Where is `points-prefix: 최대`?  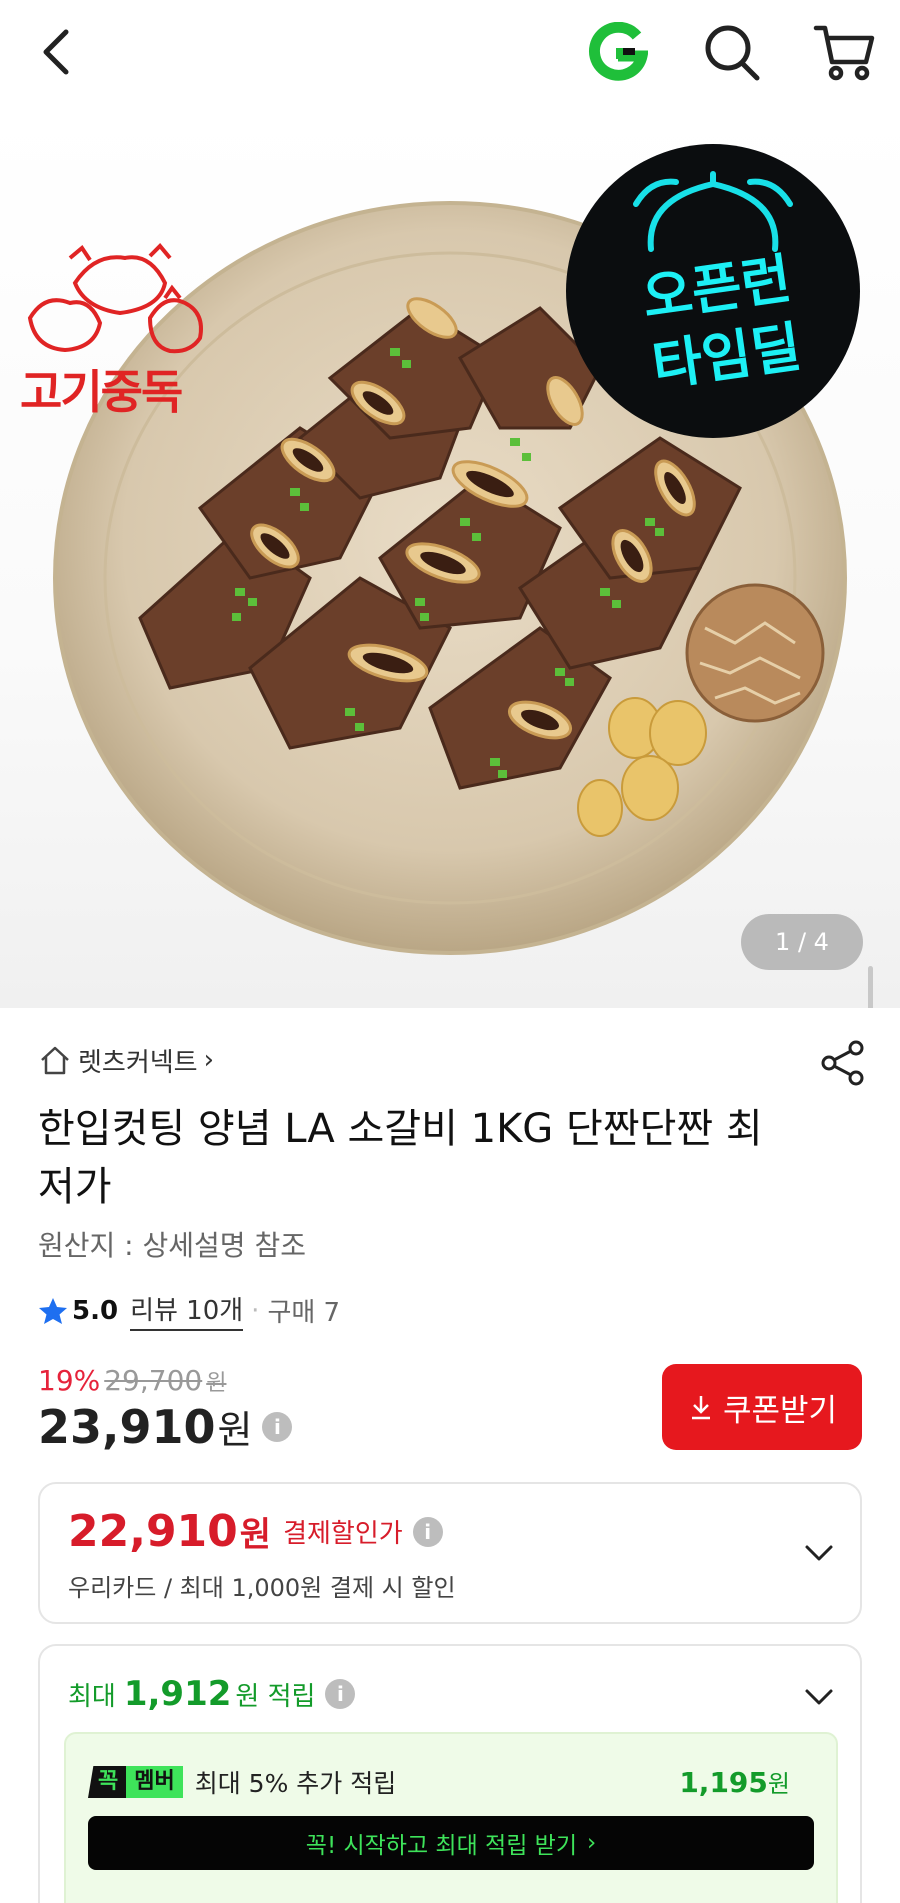
points-prefix: 최대 is located at coordinates (92, 1696).